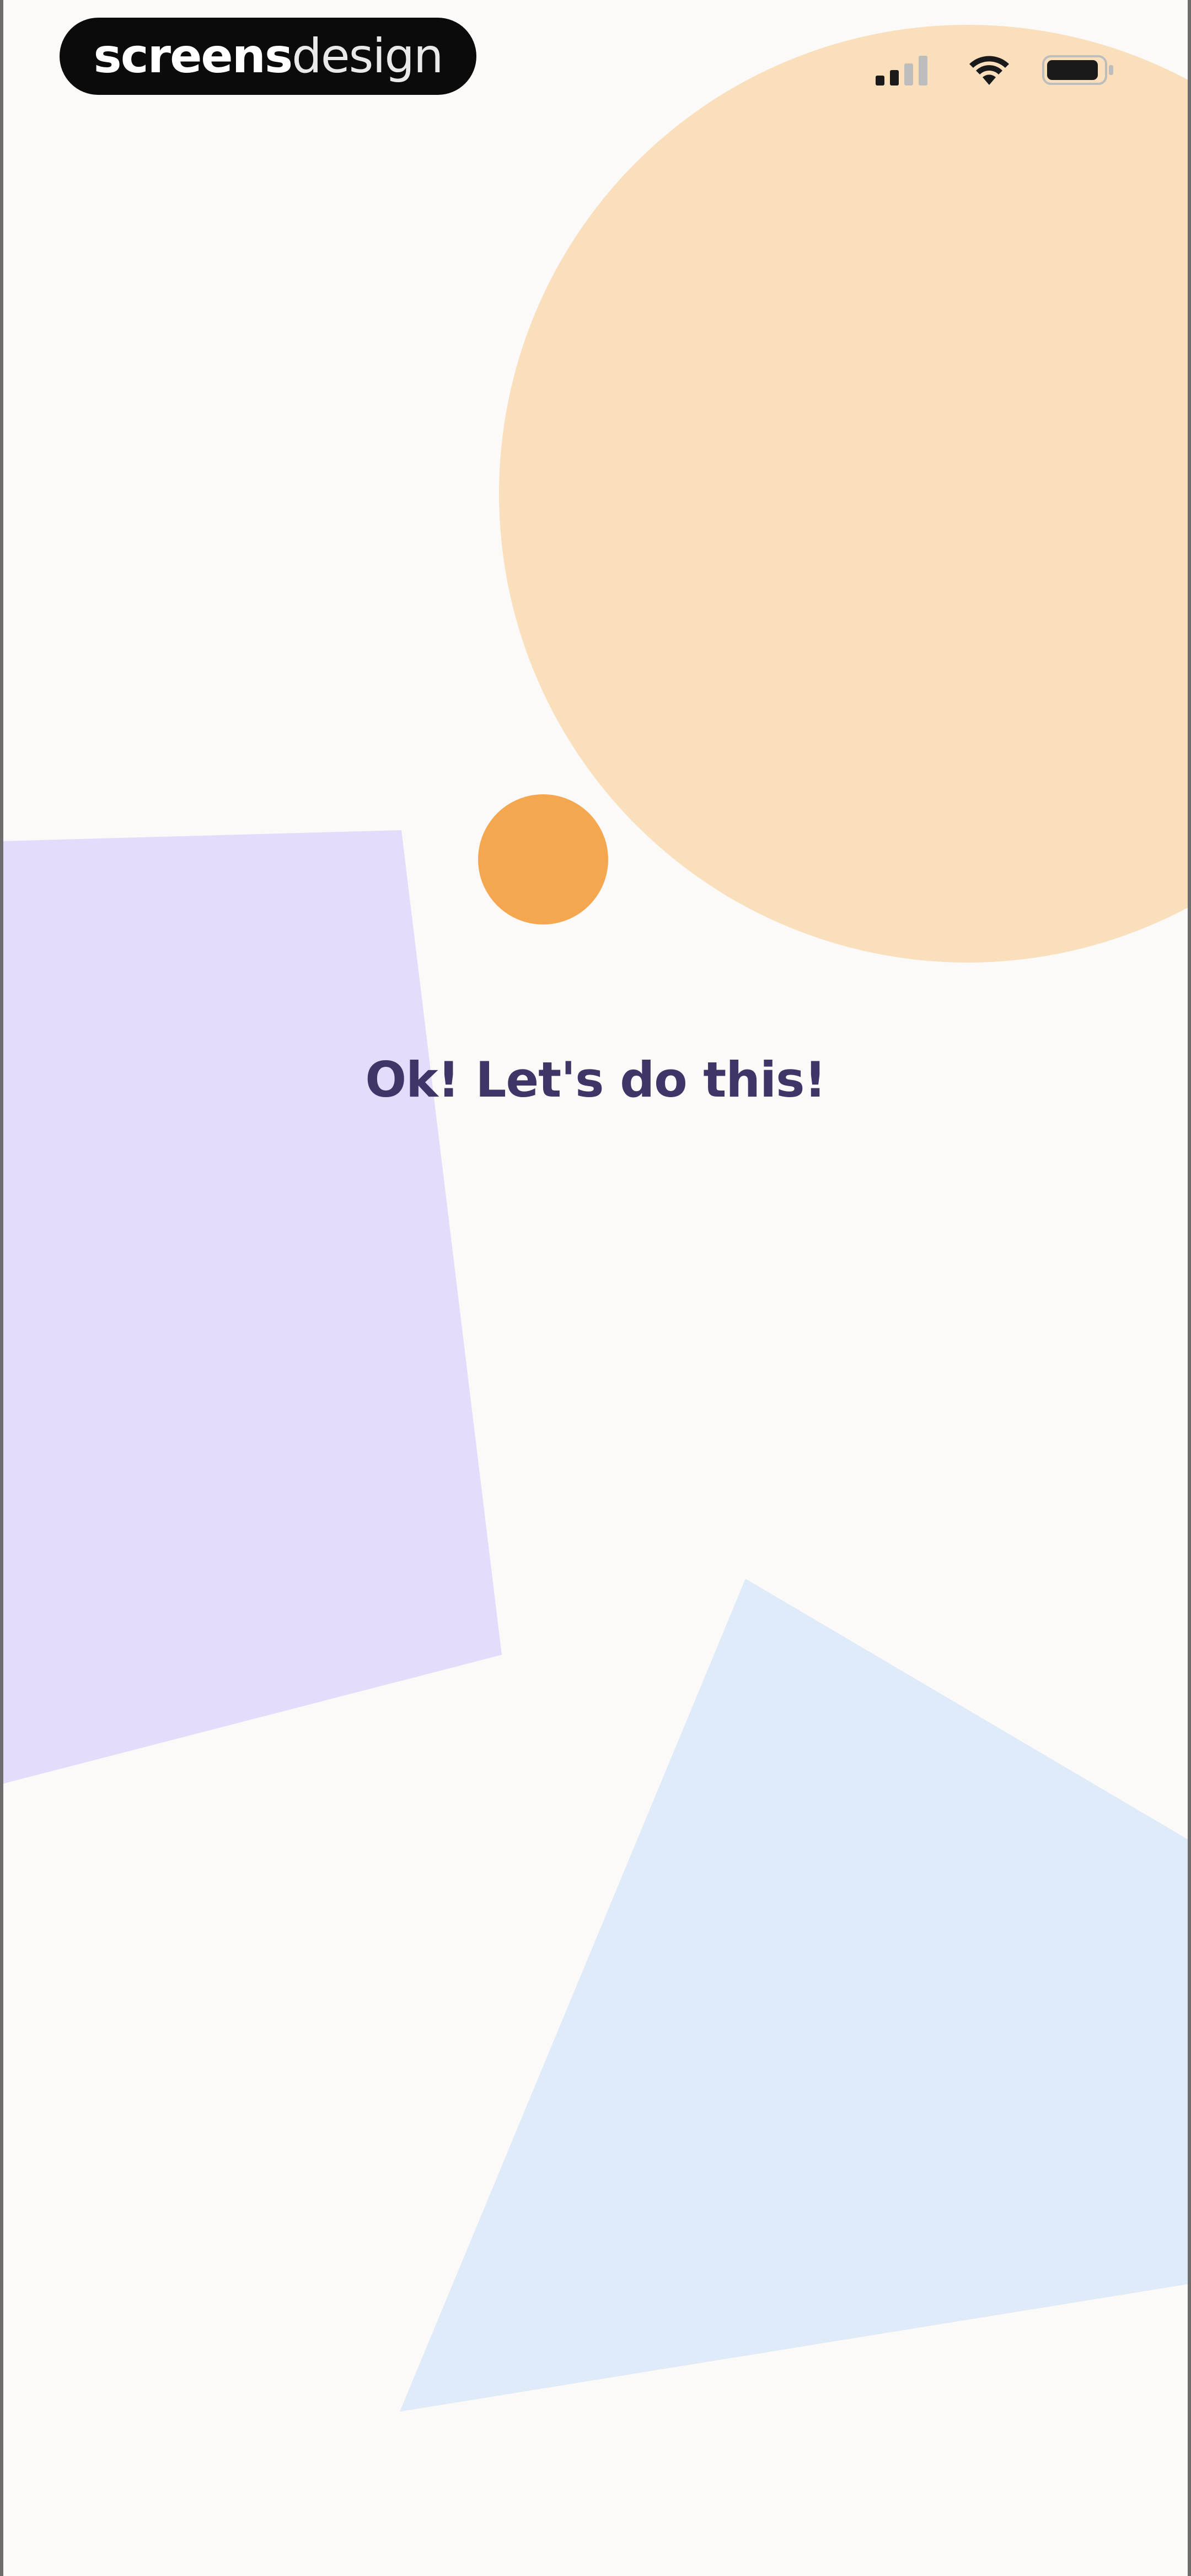 This screenshot has width=1191, height=2576. Describe the element at coordinates (193, 56) in the screenshot. I see `brand-logo-bold: screens` at that location.